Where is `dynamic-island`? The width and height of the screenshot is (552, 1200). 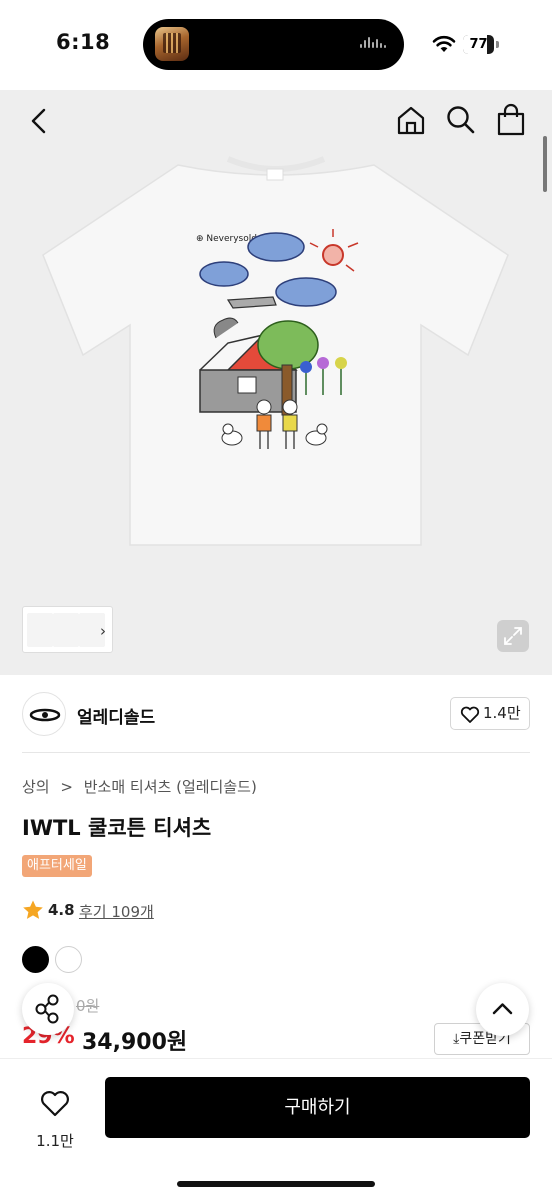 dynamic-island is located at coordinates (273, 44).